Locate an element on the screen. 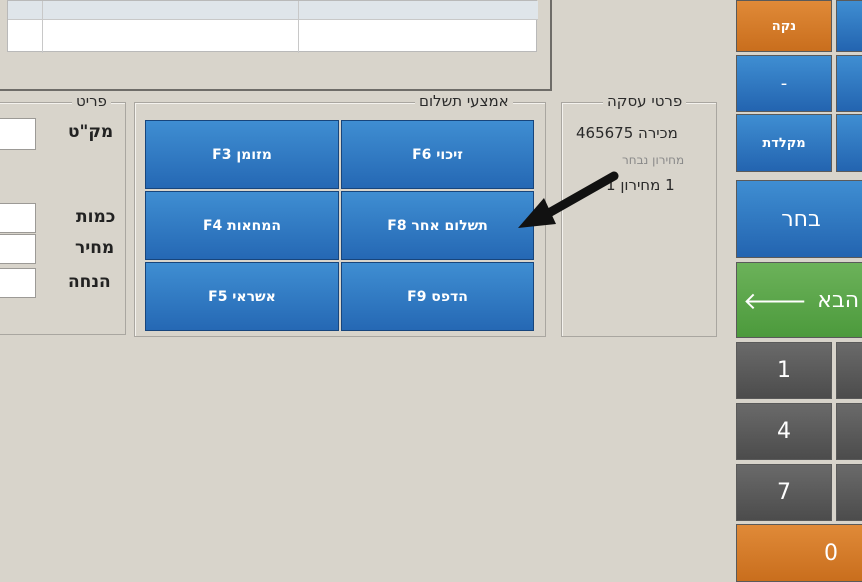 This screenshot has height=582, width=862. discount-input is located at coordinates (18, 283).